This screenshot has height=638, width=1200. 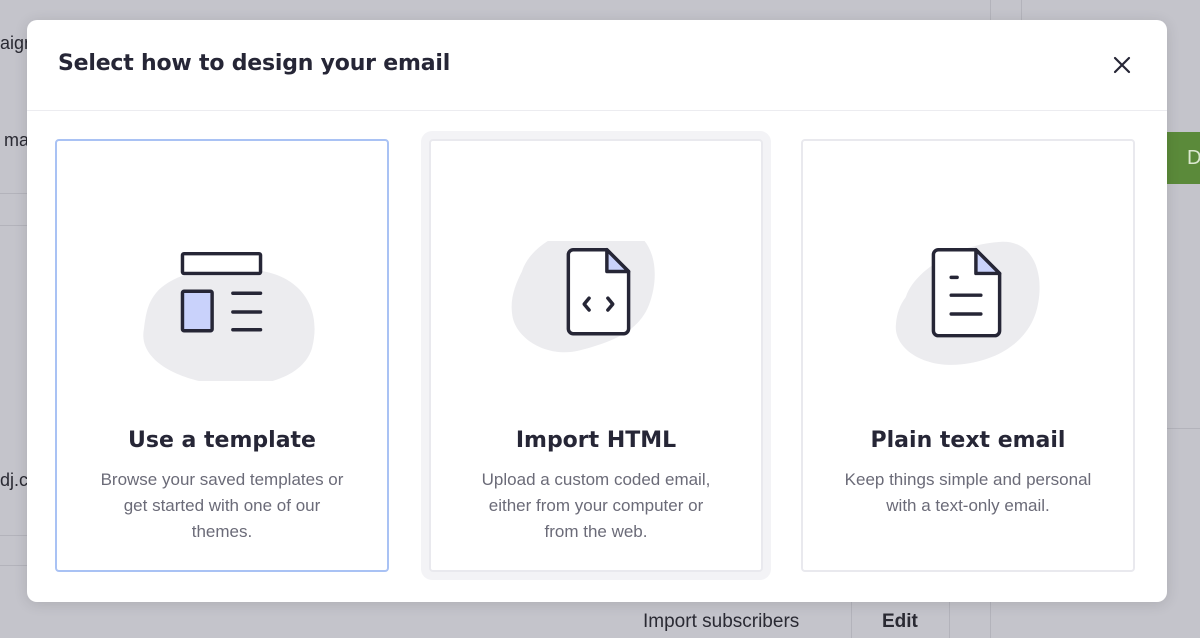 I want to click on edit-button: Edit, so click(x=900, y=622).